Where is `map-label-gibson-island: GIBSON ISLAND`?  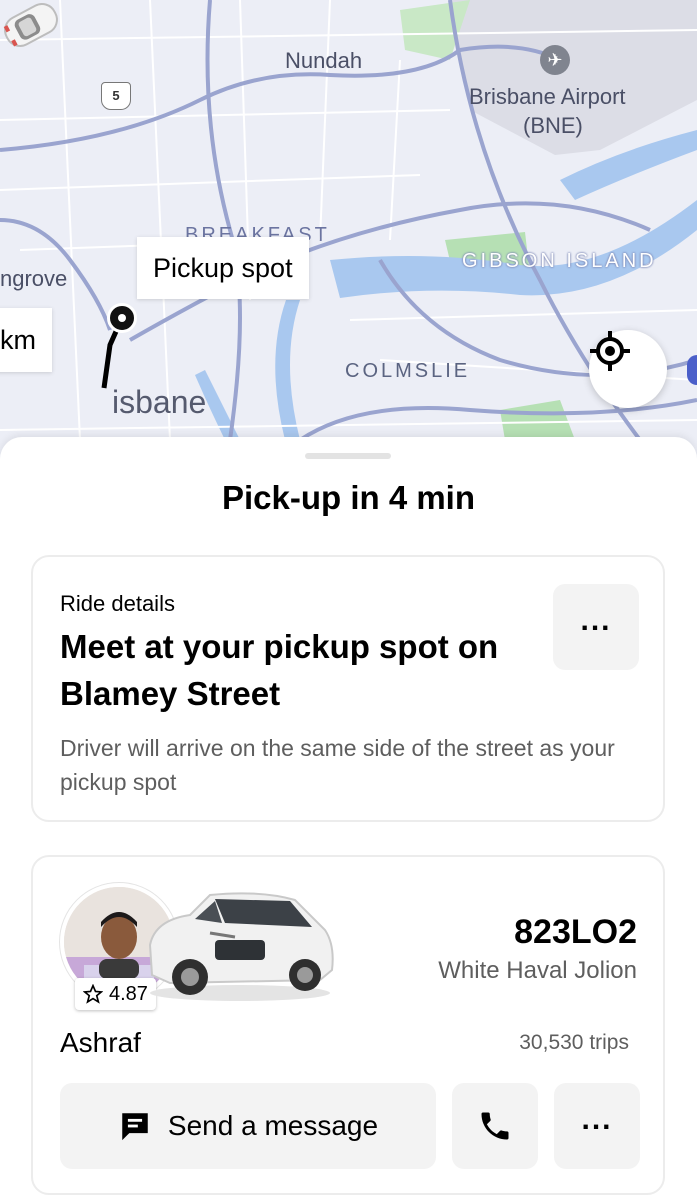
map-label-gibson-island: GIBSON ISLAND is located at coordinates (559, 261).